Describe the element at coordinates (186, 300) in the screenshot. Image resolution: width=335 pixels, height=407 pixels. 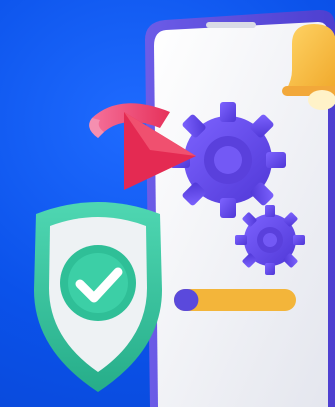
I see `progress-fill` at that location.